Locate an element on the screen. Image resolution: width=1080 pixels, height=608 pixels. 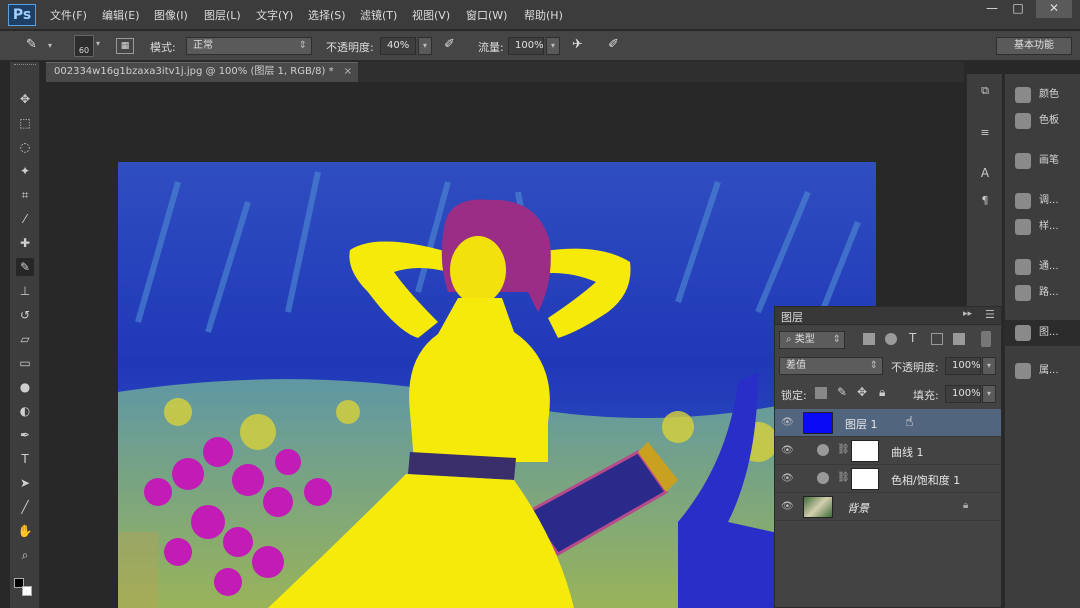
color-panel-label: 颜色 is located at coordinates (1049, 94).